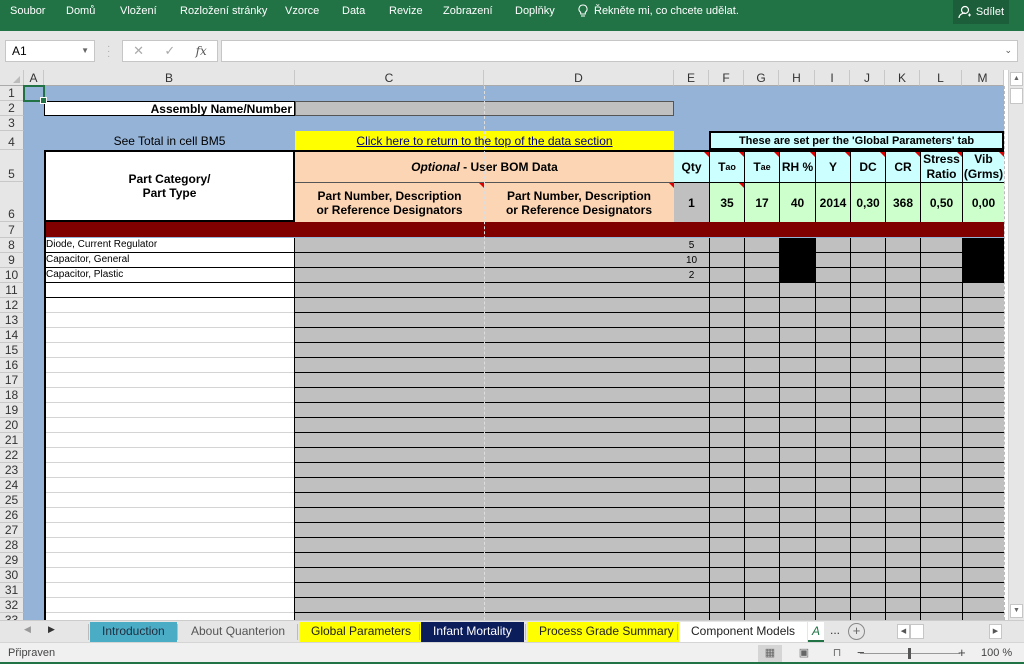 The width and height of the screenshot is (1024, 664). Describe the element at coordinates (12, 575) in the screenshot. I see `row-header: 30` at that location.